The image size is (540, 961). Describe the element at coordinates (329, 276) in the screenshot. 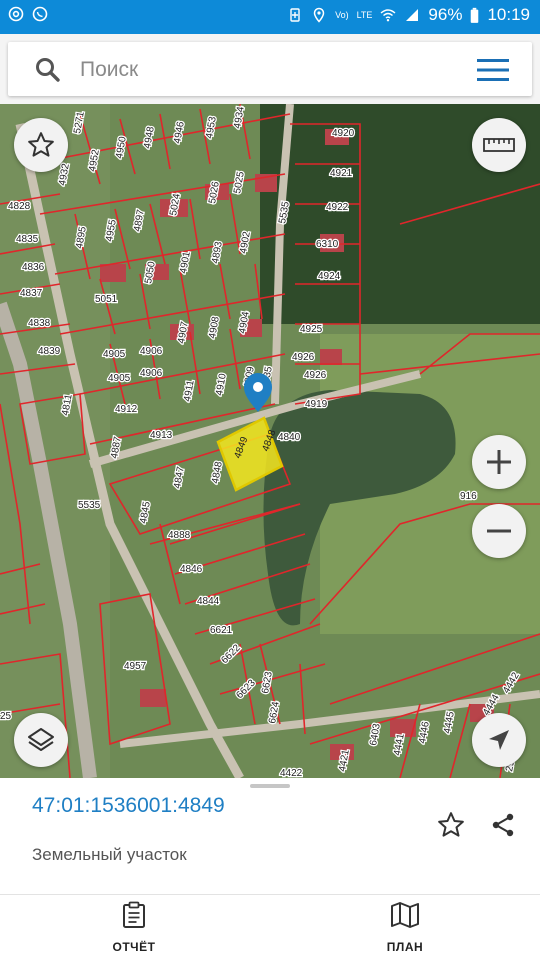

I see `parcel-label: 4924` at that location.